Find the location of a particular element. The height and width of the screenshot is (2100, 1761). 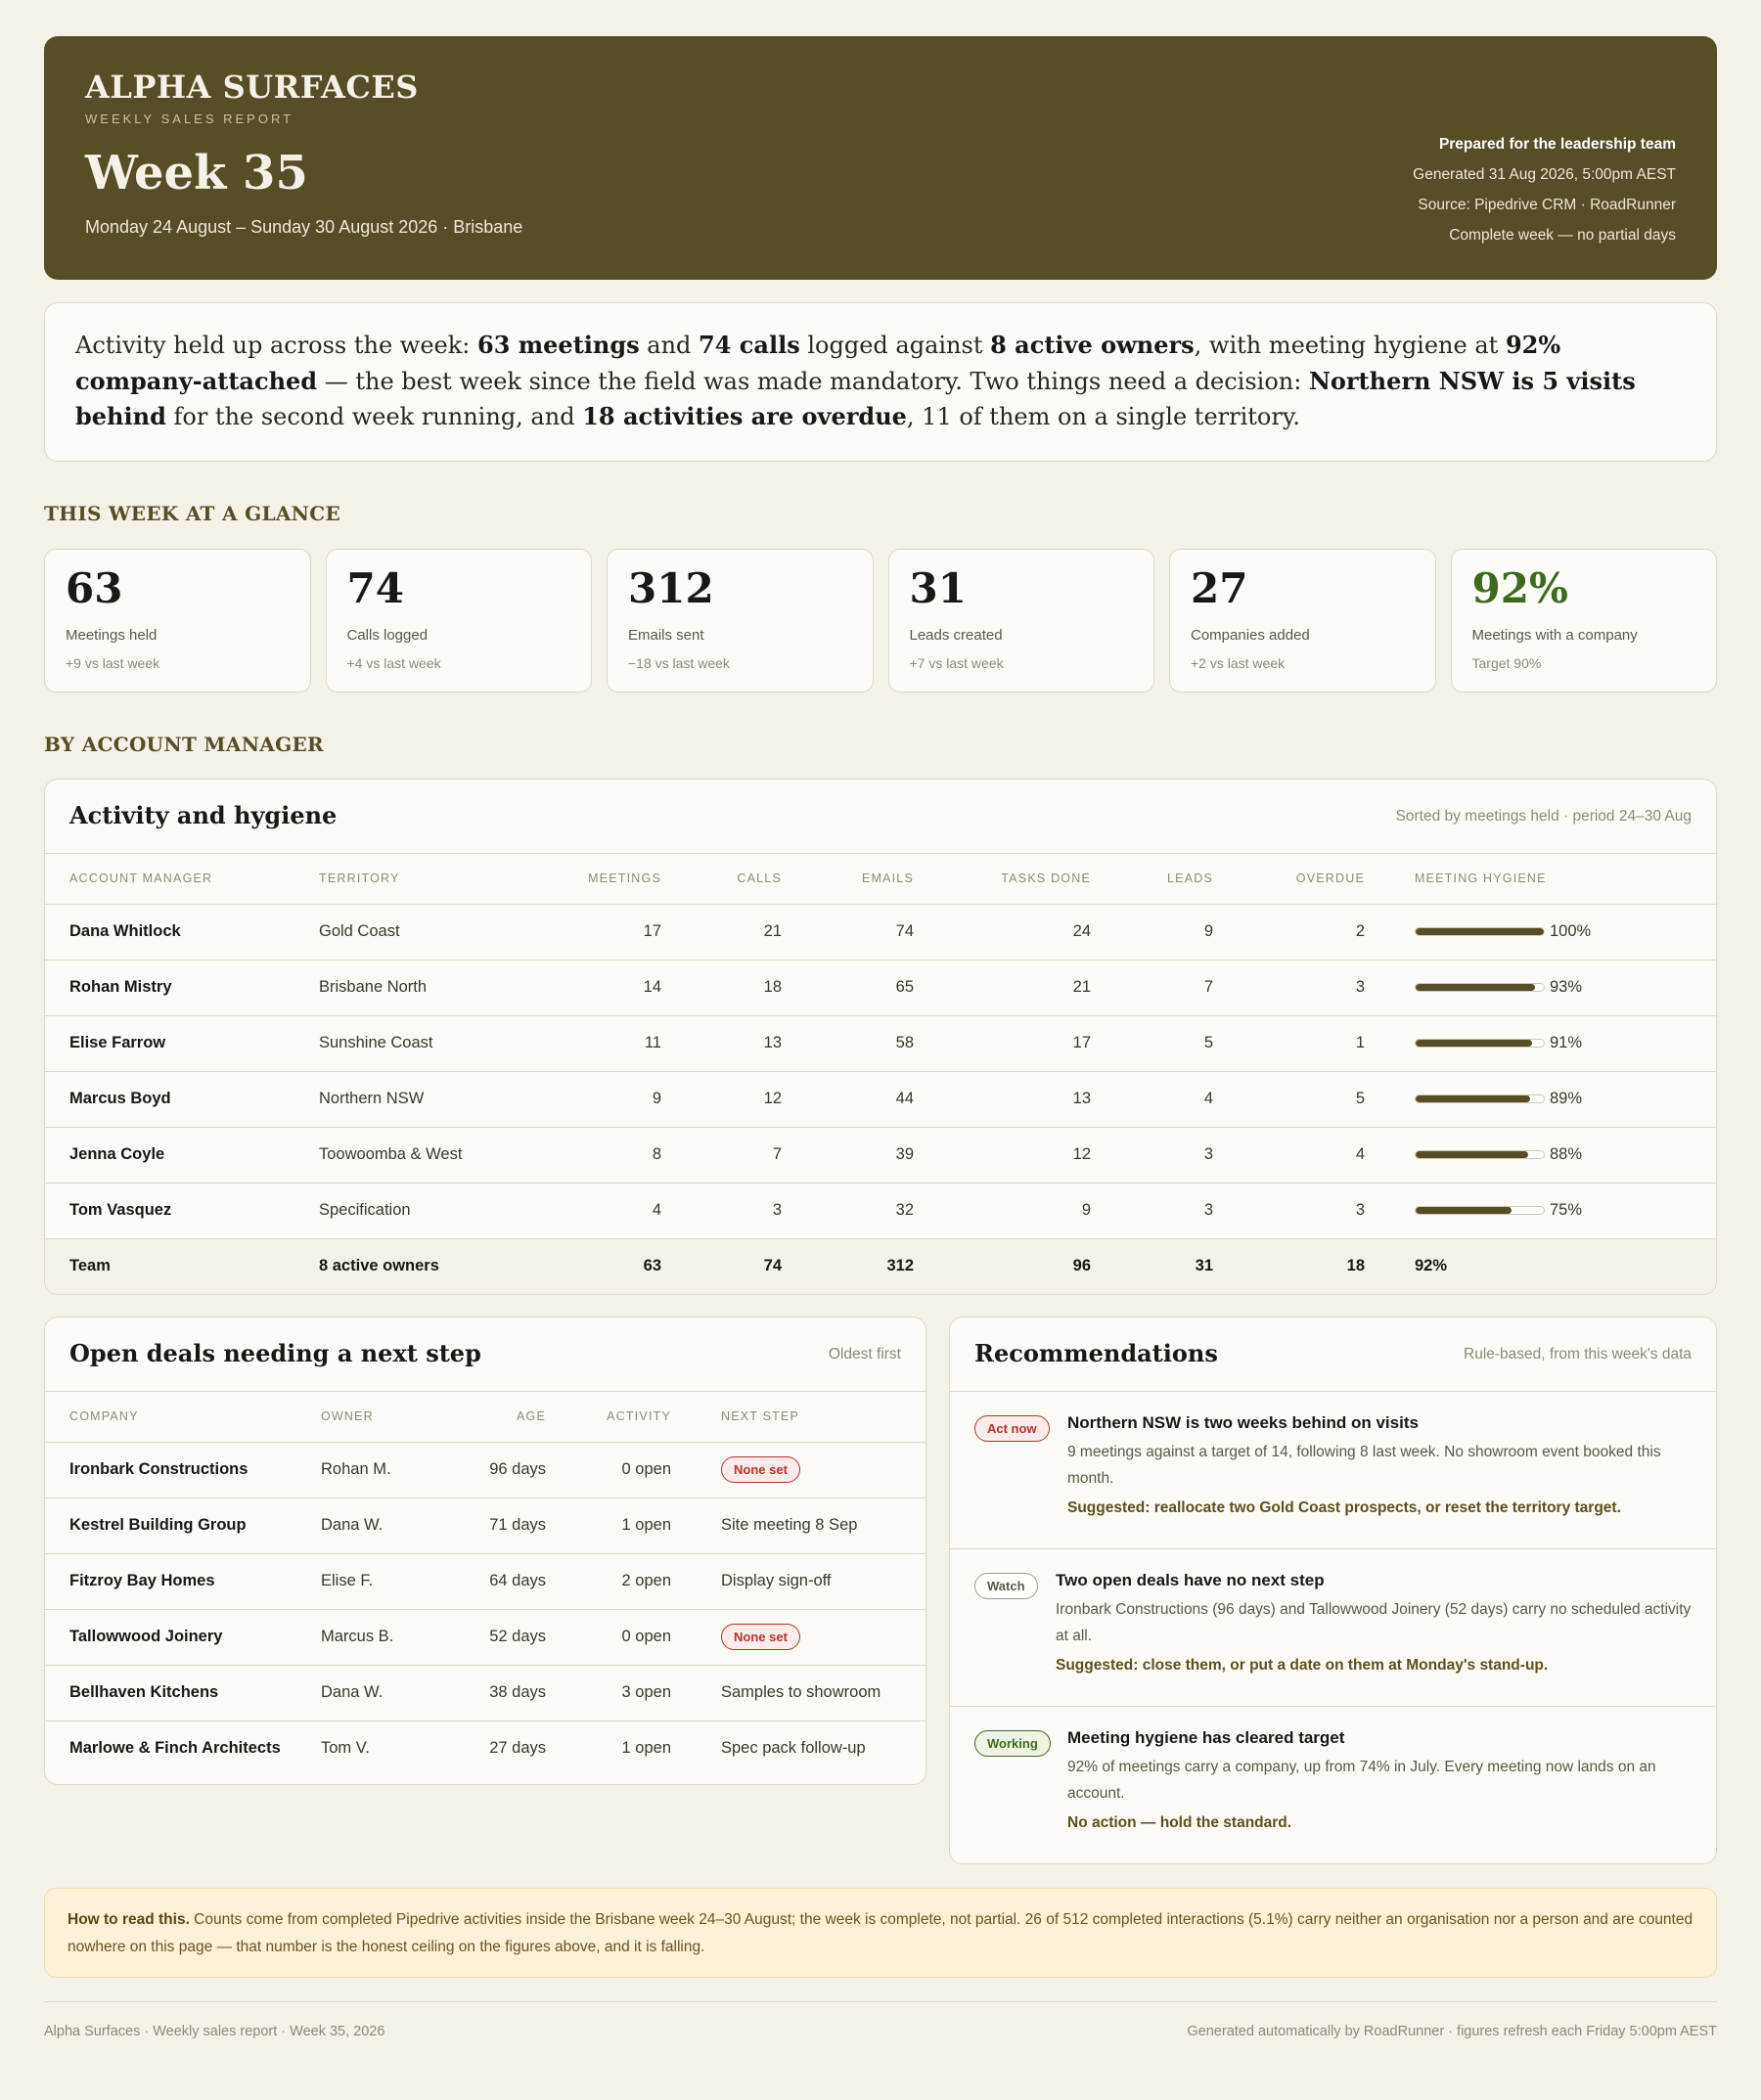

hygiene-meter: 75% is located at coordinates (1565, 1210).